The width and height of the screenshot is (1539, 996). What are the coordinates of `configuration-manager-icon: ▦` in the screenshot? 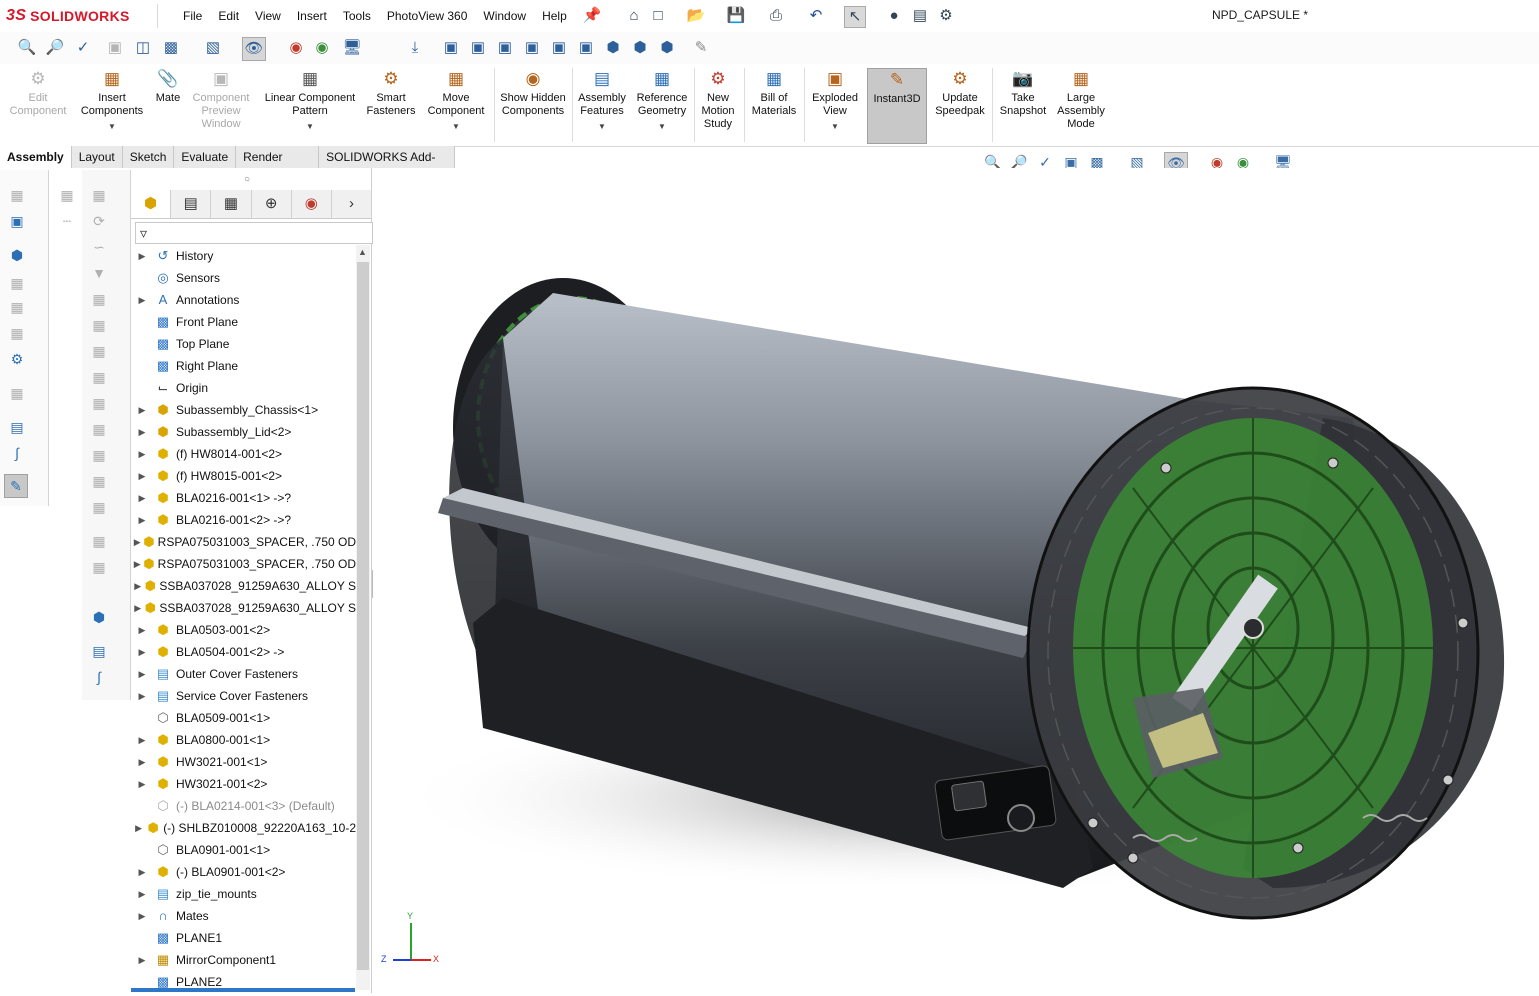 It's located at (231, 204).